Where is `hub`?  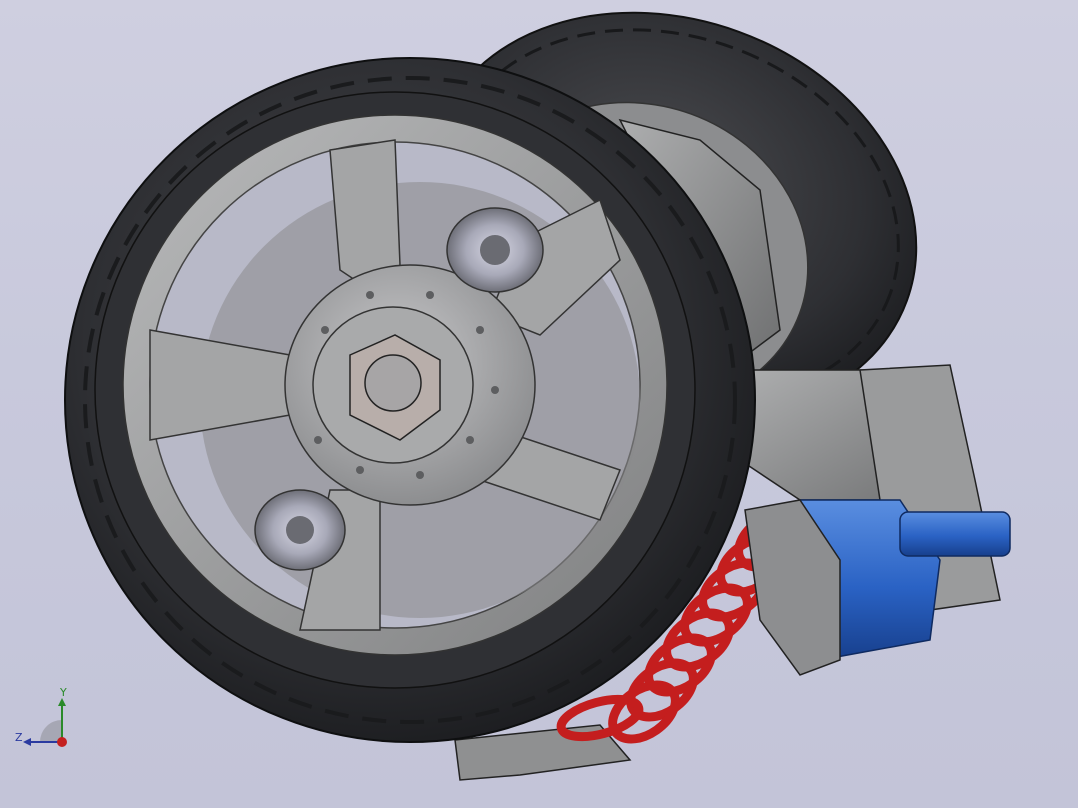
hub is located at coordinates (410, 385).